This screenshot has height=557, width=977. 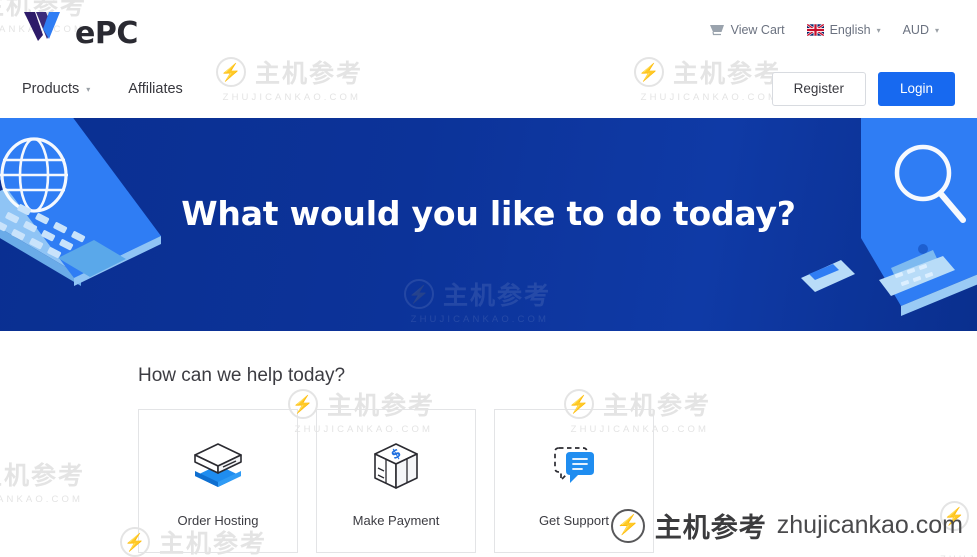 I want to click on hero-title: What would you like to do today?, so click(x=488, y=213).